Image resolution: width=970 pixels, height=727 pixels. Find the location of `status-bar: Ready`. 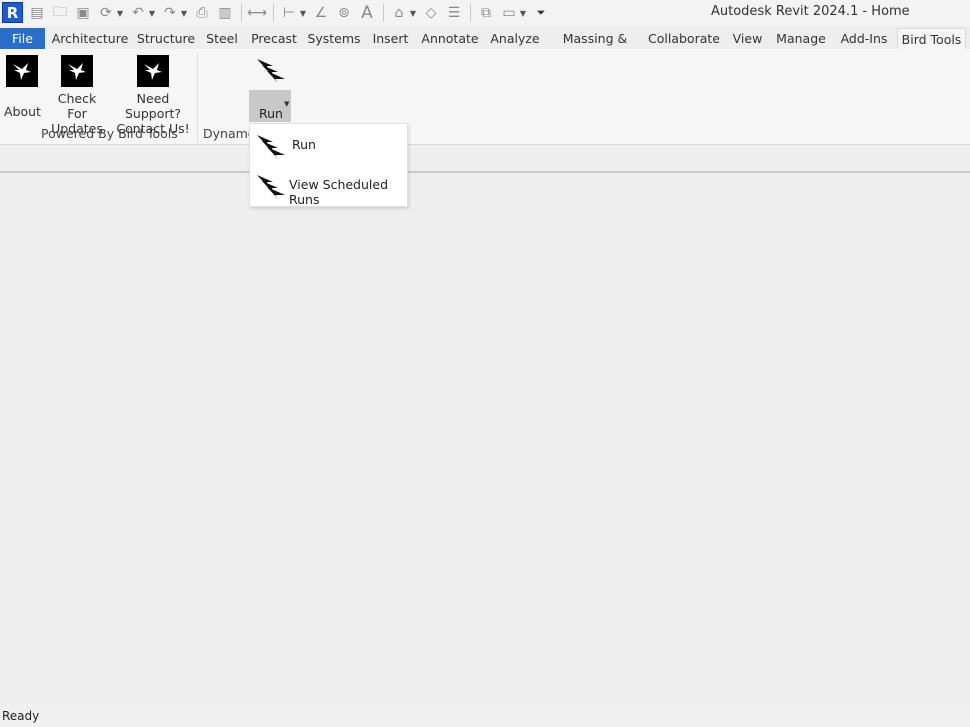

status-bar: Ready is located at coordinates (485, 715).